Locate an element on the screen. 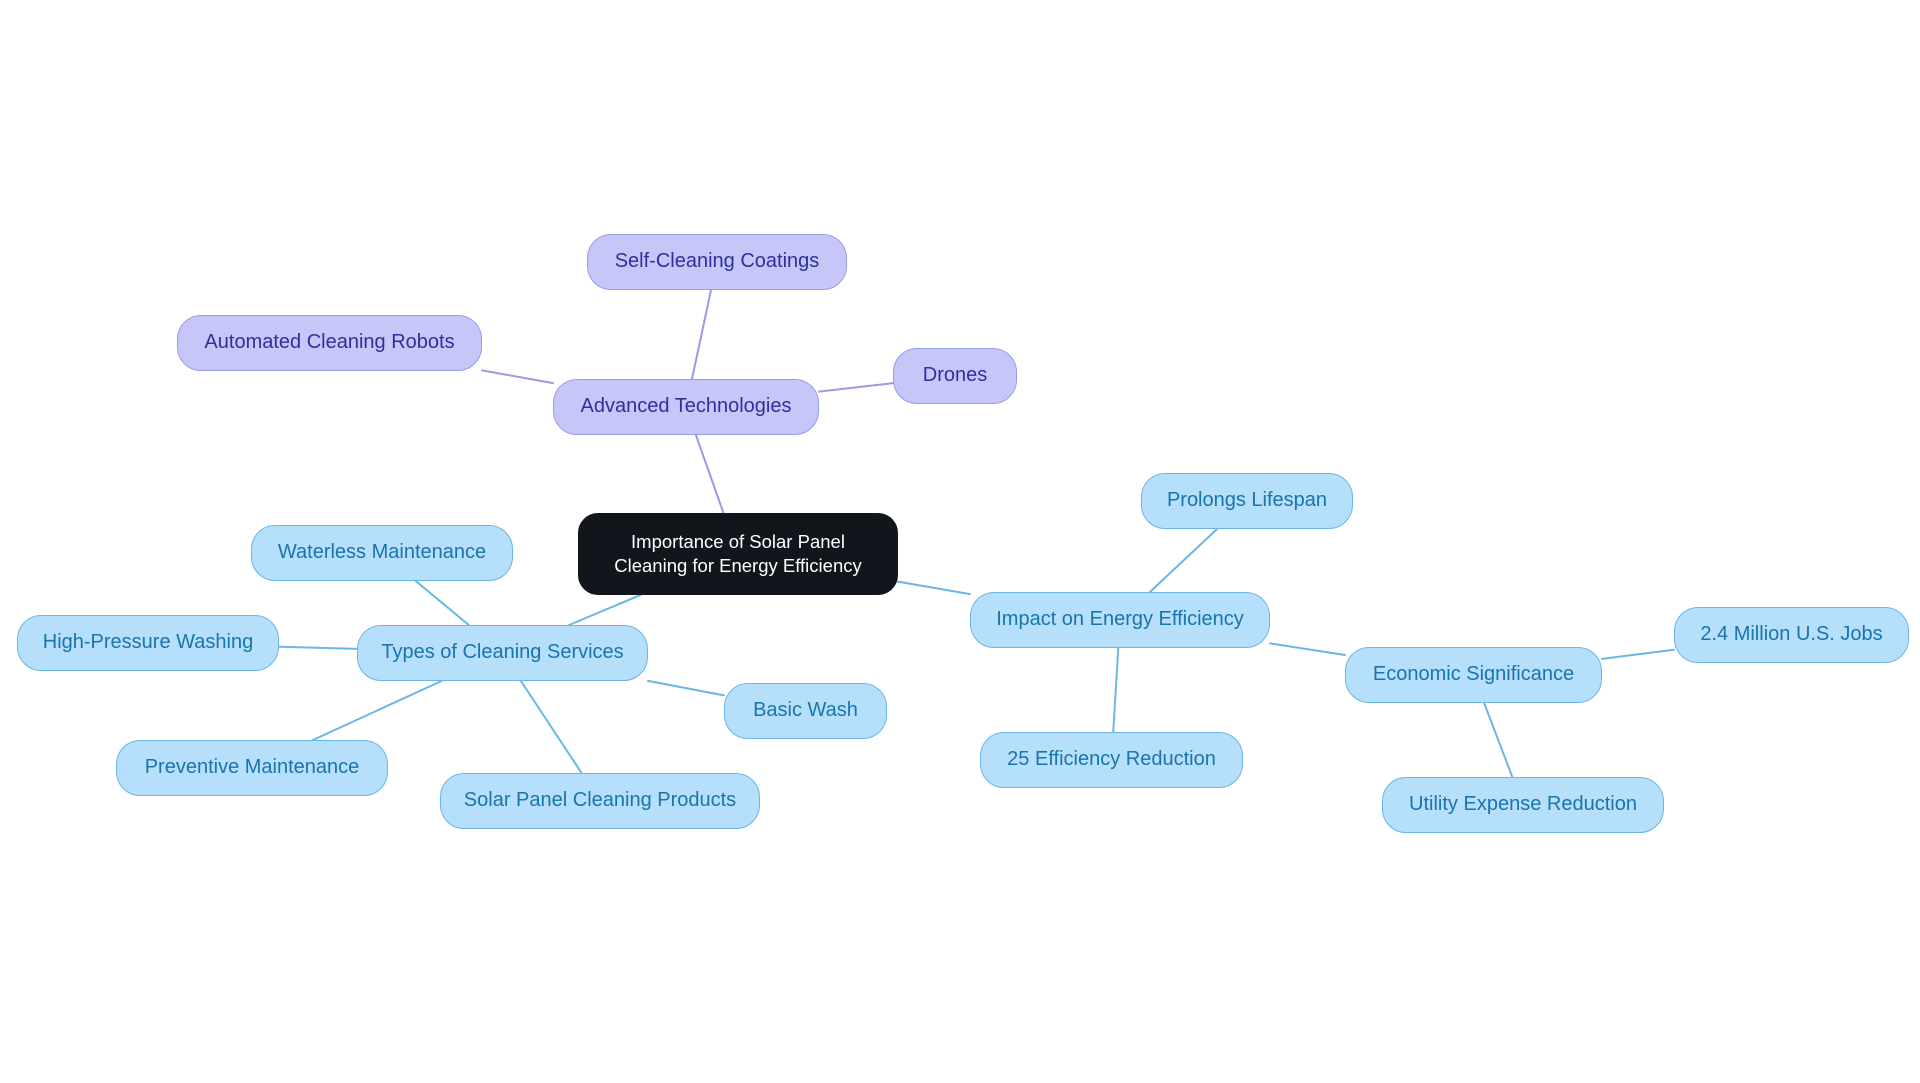  mindmap-edge-types-of-cleaning-services-to-solar-panel-cleaning-products is located at coordinates (551, 727).